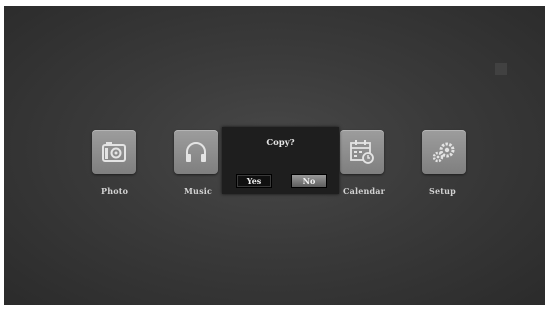  I want to click on music-tile, so click(196, 152).